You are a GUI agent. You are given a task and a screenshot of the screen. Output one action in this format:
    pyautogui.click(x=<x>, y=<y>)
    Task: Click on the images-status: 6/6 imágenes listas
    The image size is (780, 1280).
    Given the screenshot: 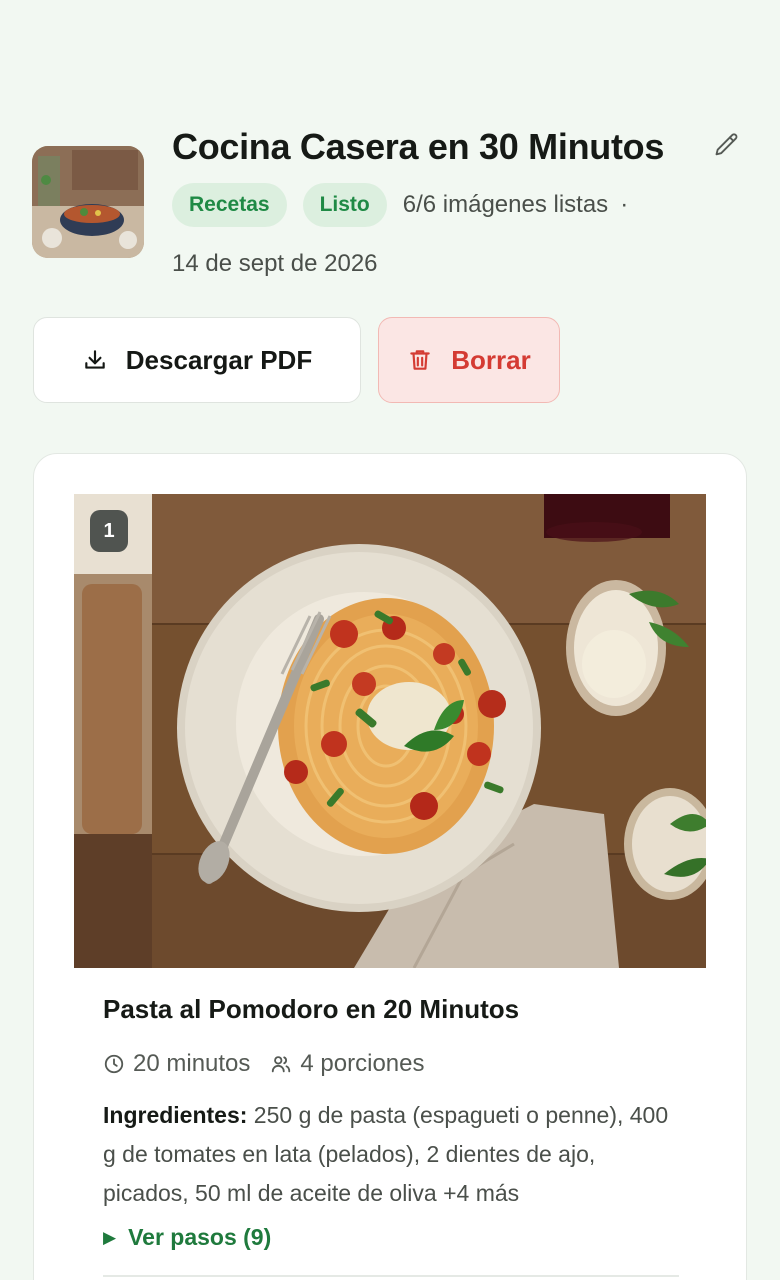 What is the action you would take?
    pyautogui.click(x=505, y=204)
    